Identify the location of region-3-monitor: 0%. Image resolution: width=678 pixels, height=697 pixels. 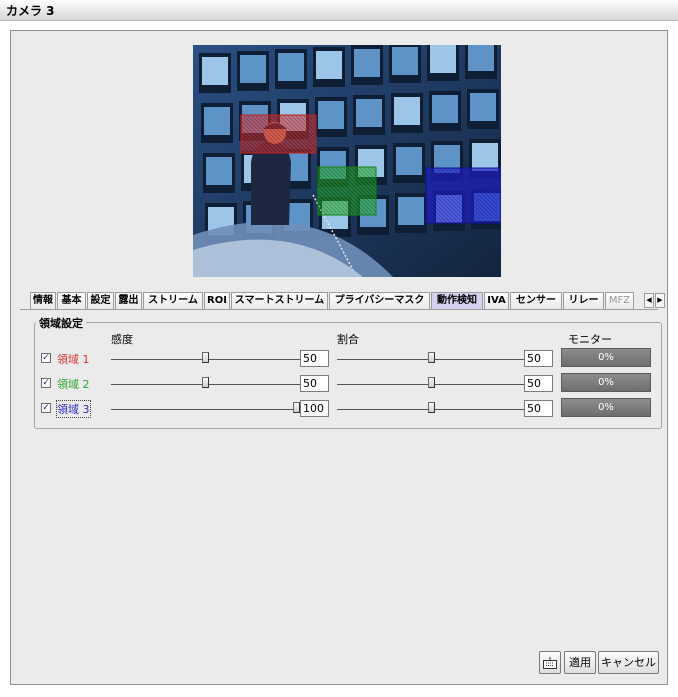
(606, 407).